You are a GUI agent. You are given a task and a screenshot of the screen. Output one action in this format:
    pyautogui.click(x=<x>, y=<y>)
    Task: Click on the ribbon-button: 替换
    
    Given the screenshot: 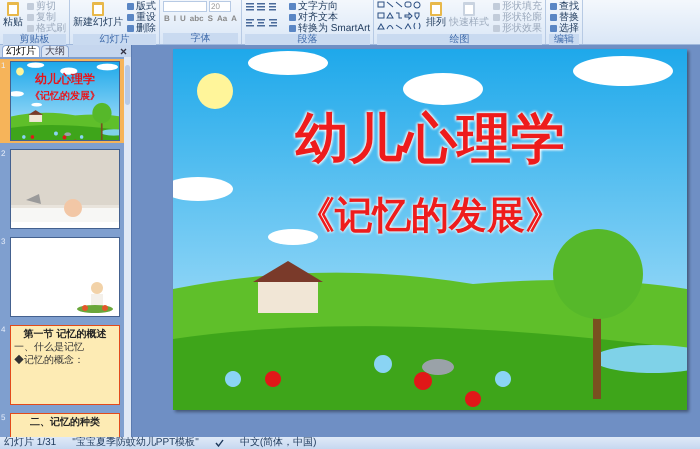 What is the action you would take?
    pyautogui.click(x=564, y=17)
    